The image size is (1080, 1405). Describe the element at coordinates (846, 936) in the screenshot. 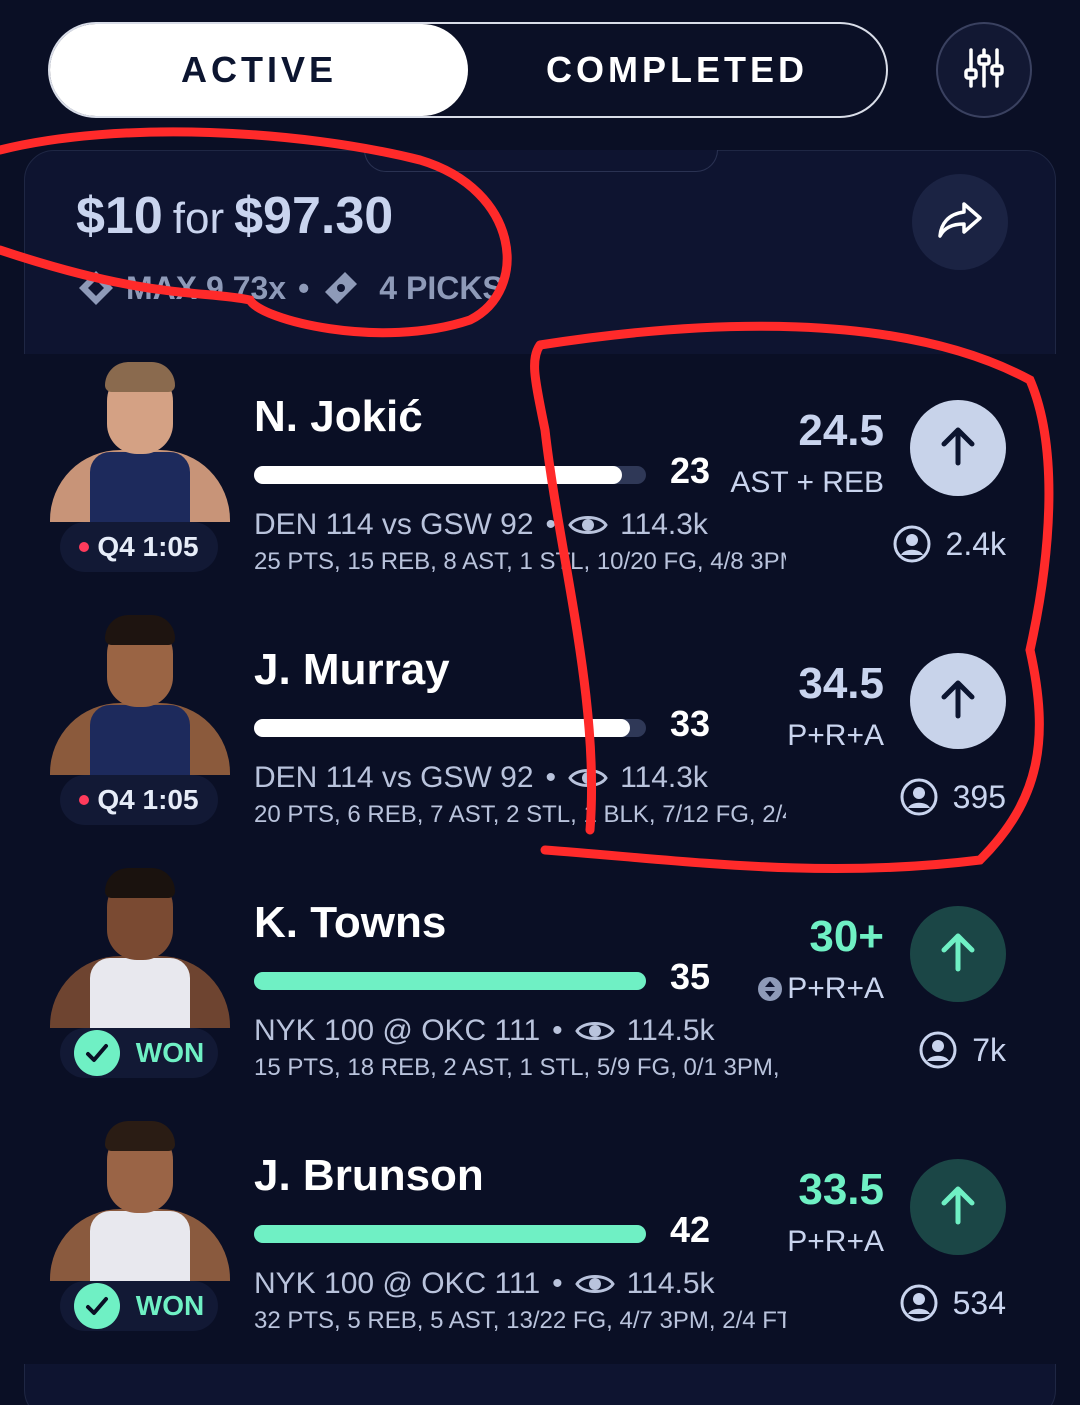

I see `projection-line: 30+` at that location.